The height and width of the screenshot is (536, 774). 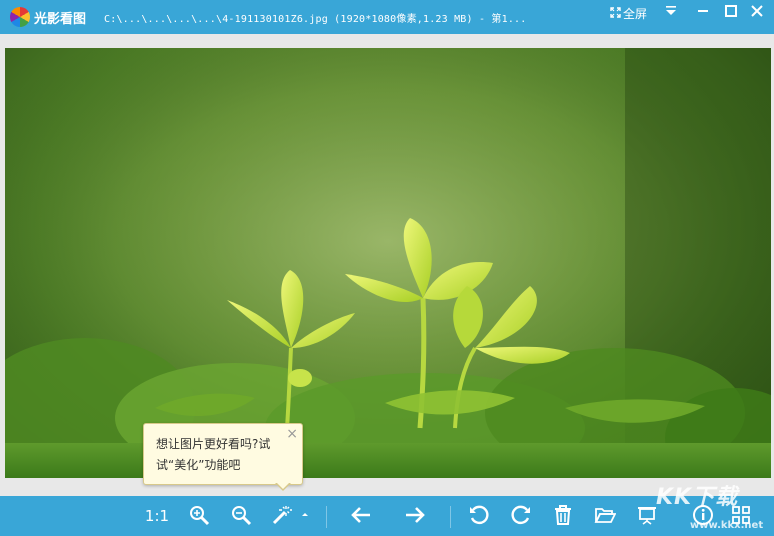 I want to click on next-arrow-icon, so click(x=415, y=515).